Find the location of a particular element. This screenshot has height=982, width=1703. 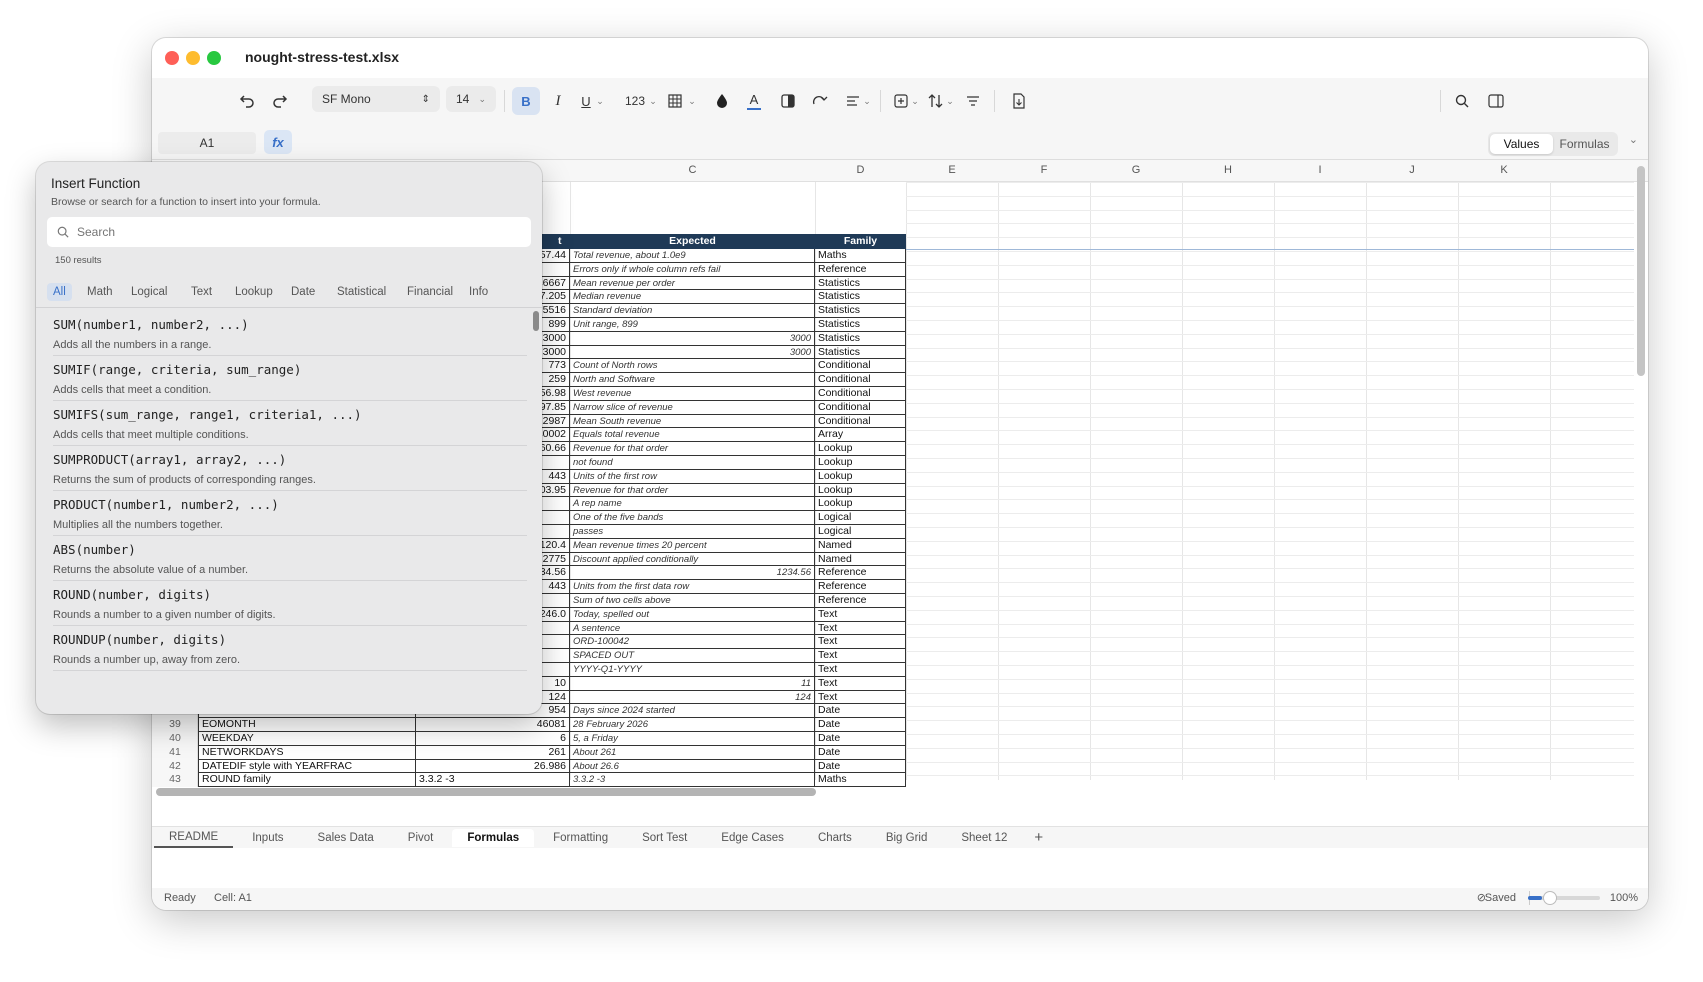

table-cell: A sentence is located at coordinates (692, 628).